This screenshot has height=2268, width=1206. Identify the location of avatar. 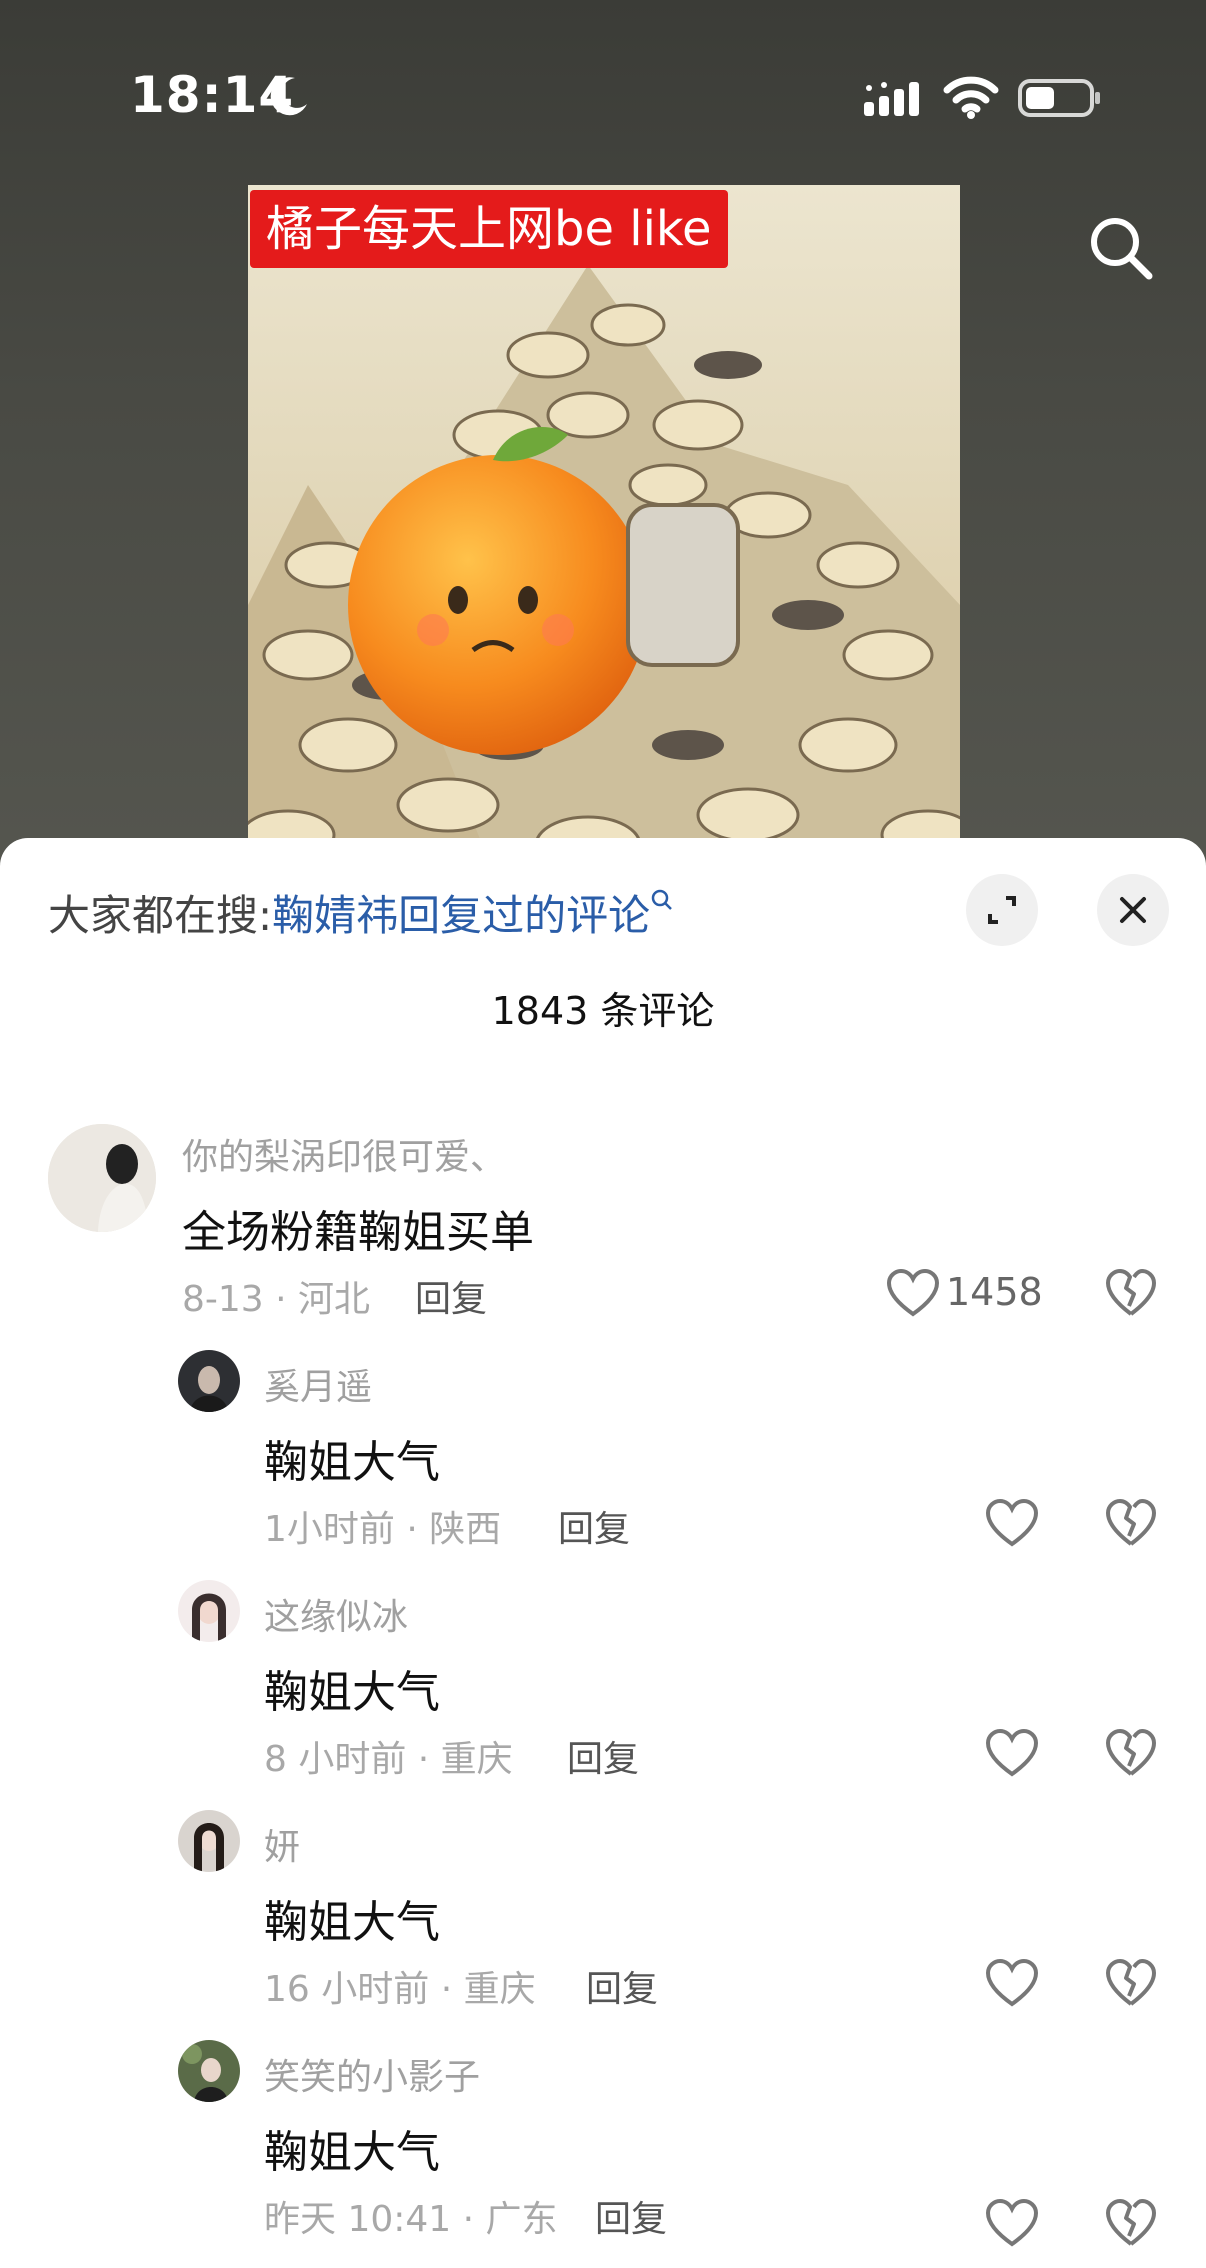
(102, 1178).